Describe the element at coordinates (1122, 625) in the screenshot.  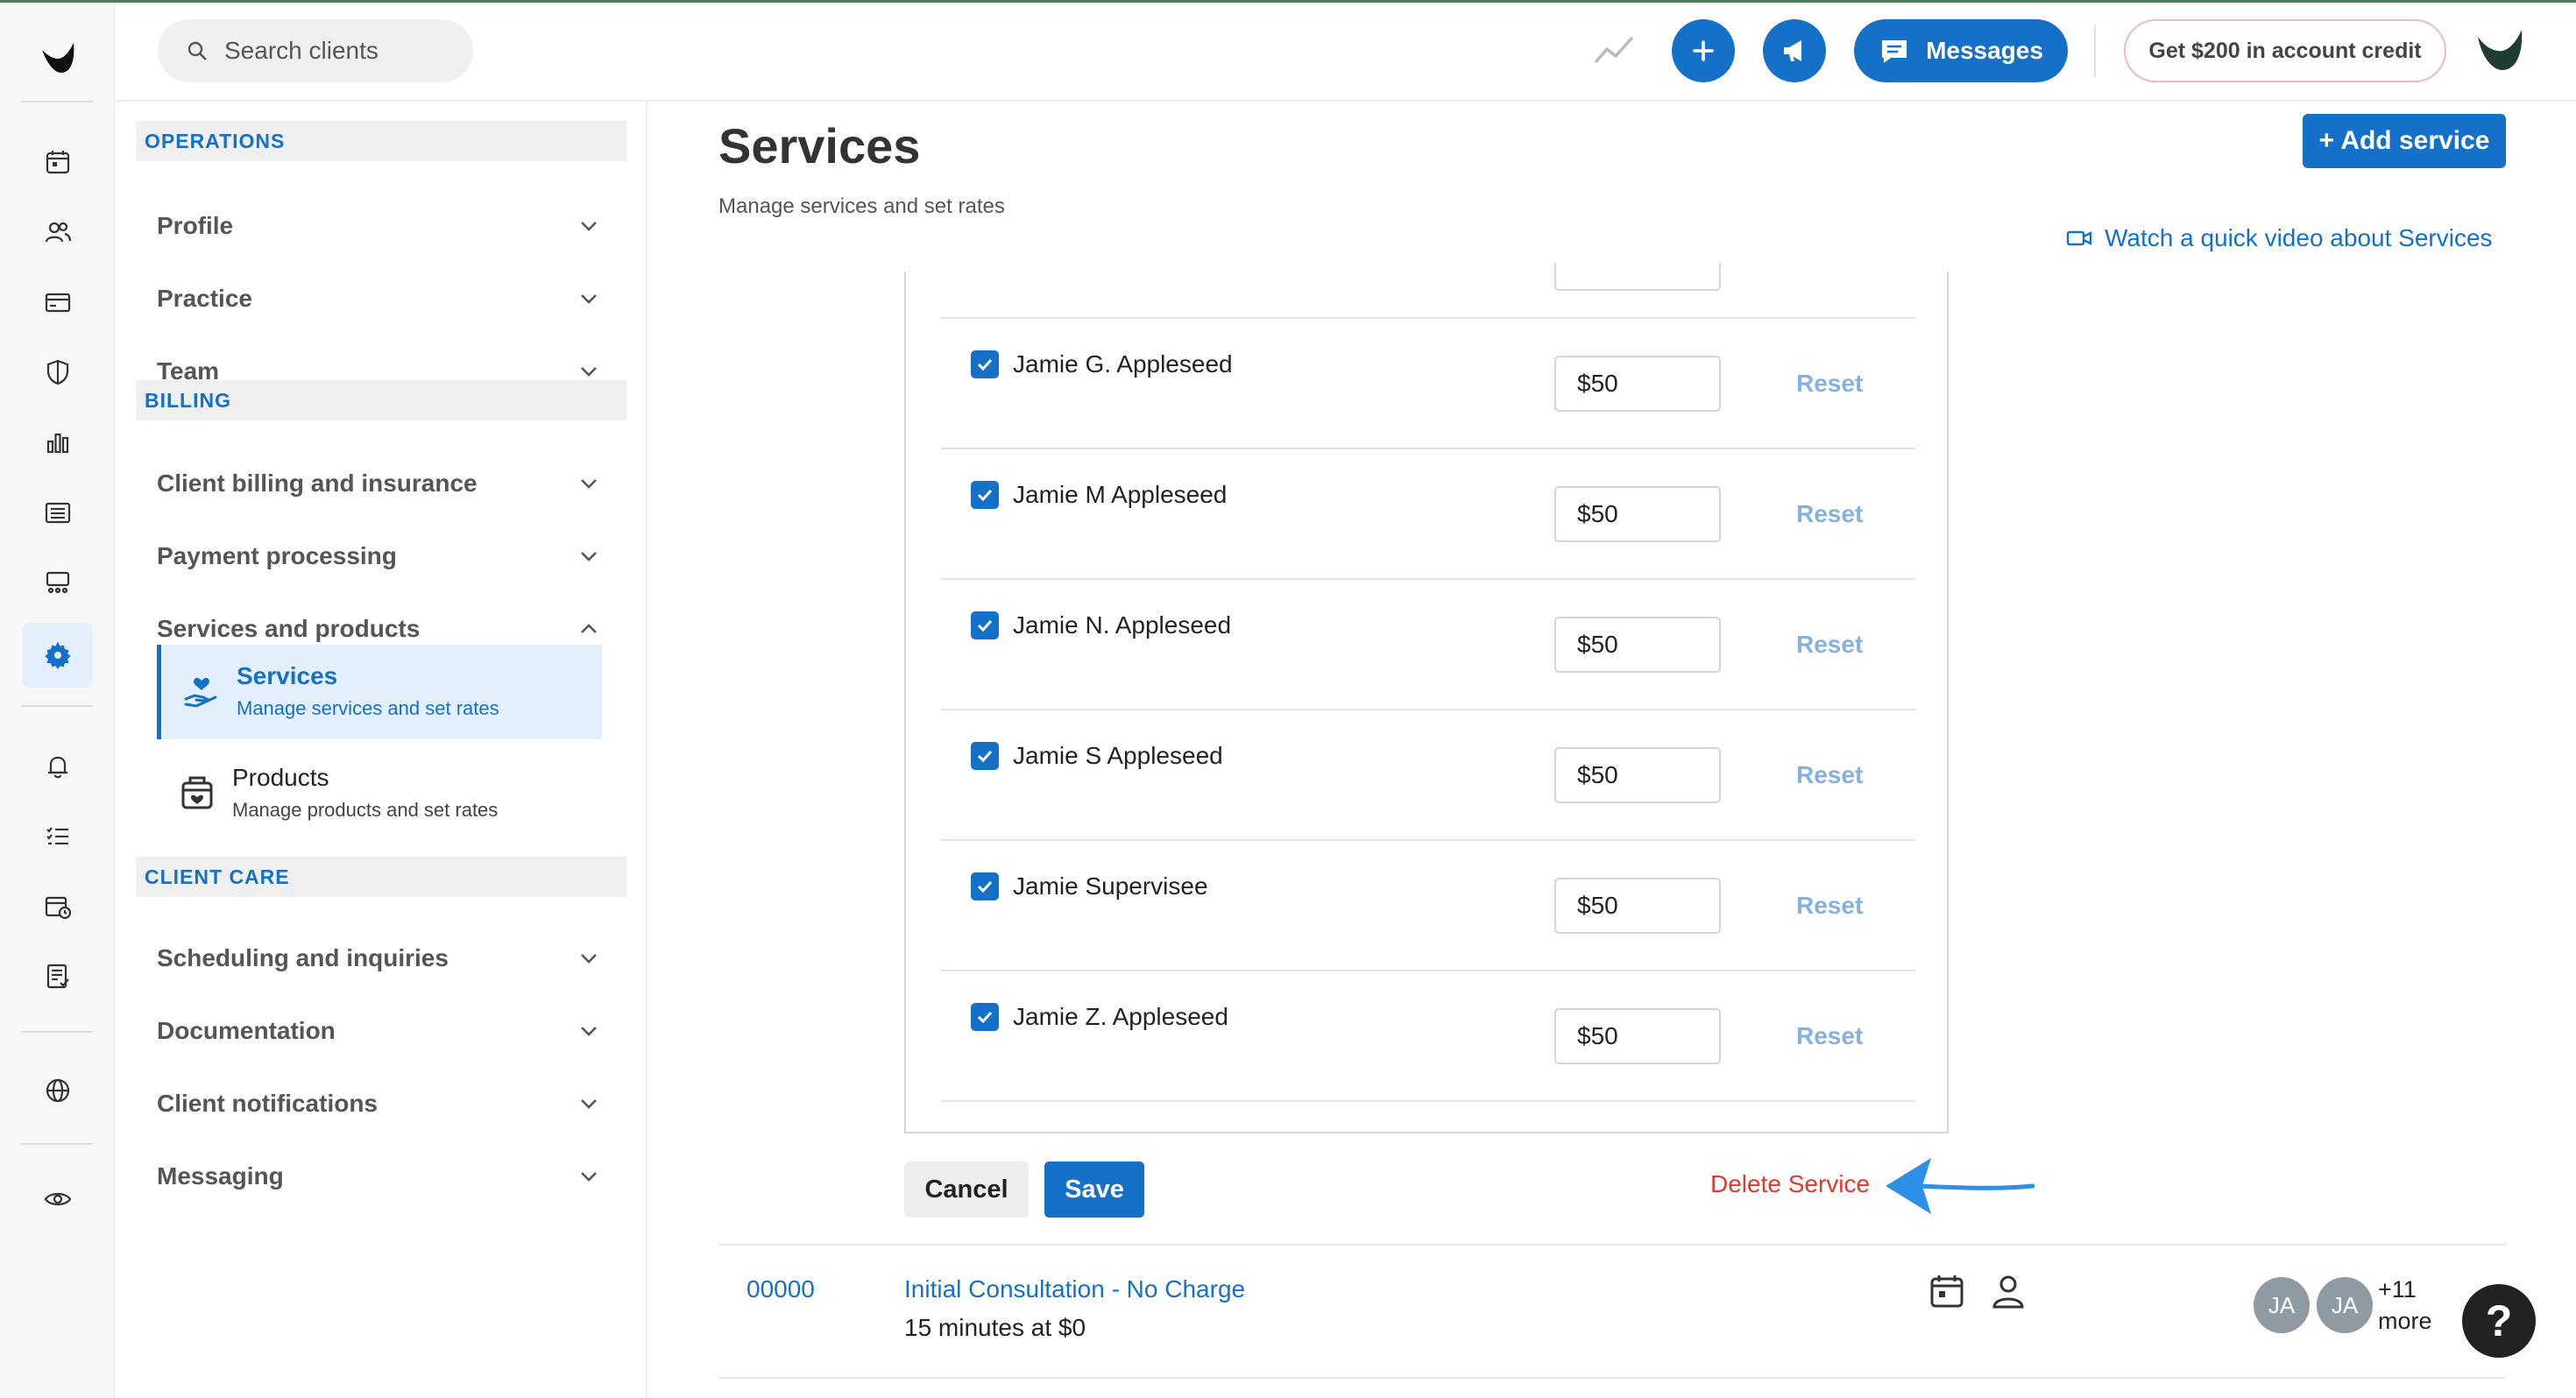
I see `clinician-name: Jamie N. Appleseed` at that location.